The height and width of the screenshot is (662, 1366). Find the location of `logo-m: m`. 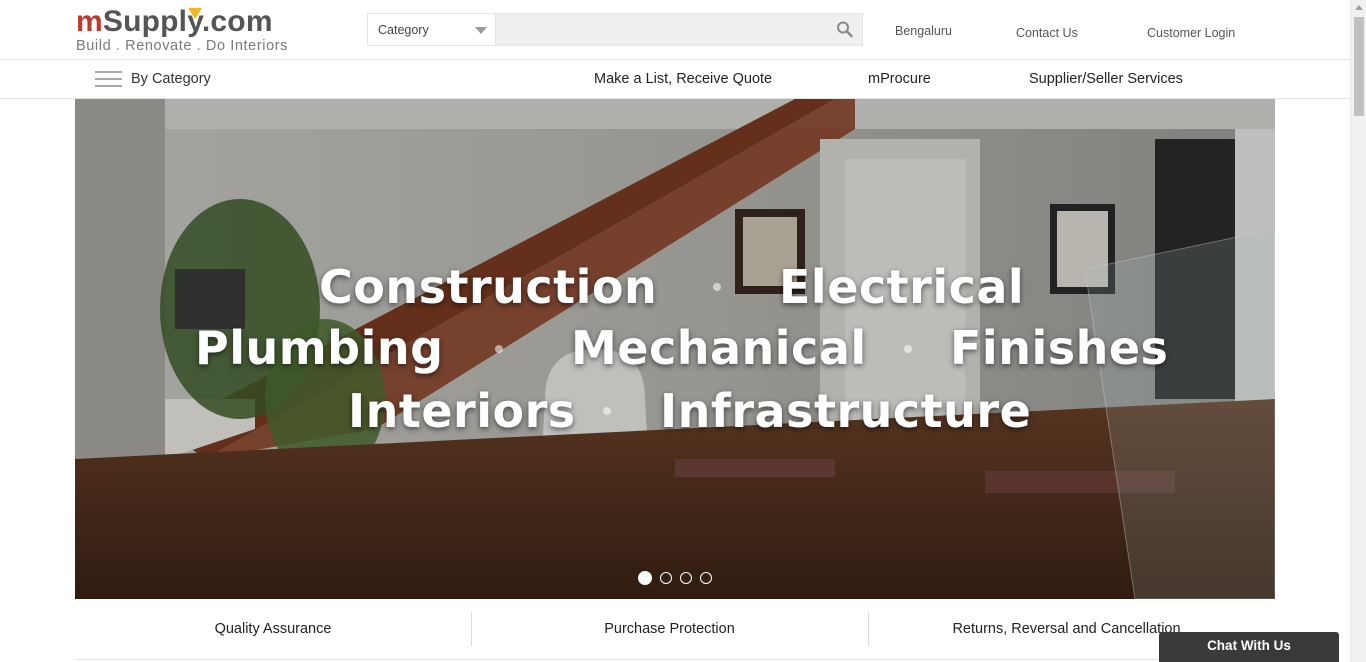

logo-m: m is located at coordinates (89, 21).